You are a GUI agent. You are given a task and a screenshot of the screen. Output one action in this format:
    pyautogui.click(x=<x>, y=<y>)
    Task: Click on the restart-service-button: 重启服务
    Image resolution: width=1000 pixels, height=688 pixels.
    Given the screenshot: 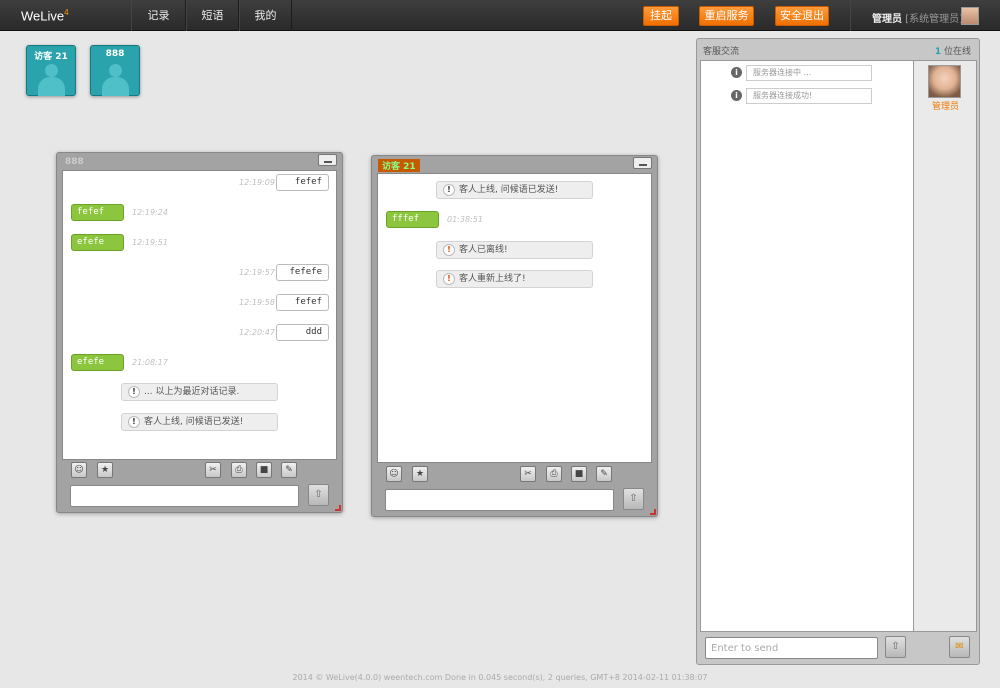 What is the action you would take?
    pyautogui.click(x=726, y=16)
    